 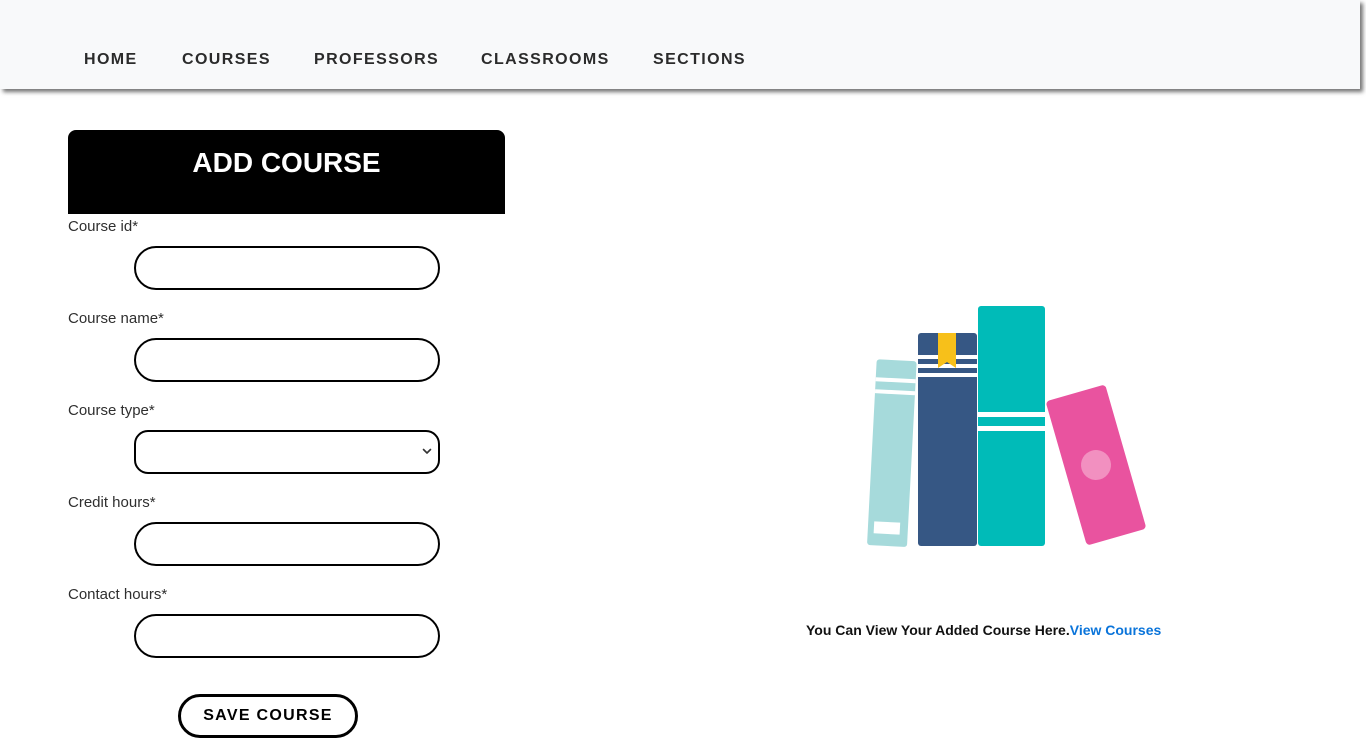 What do you see at coordinates (427, 451) in the screenshot?
I see `chevron-down-icon` at bounding box center [427, 451].